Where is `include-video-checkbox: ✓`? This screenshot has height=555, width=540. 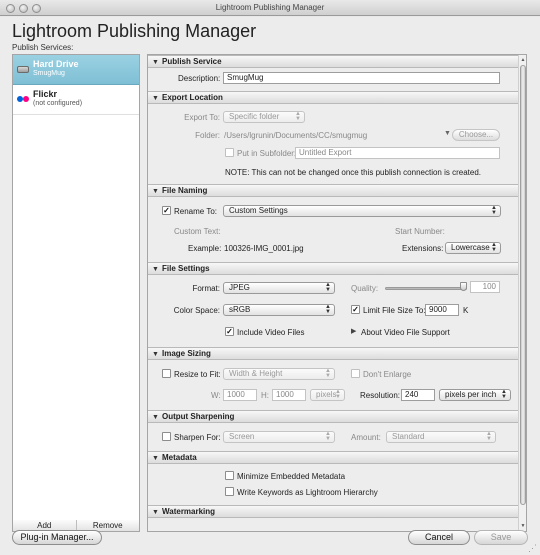
include-video-checkbox: ✓ is located at coordinates (229, 331).